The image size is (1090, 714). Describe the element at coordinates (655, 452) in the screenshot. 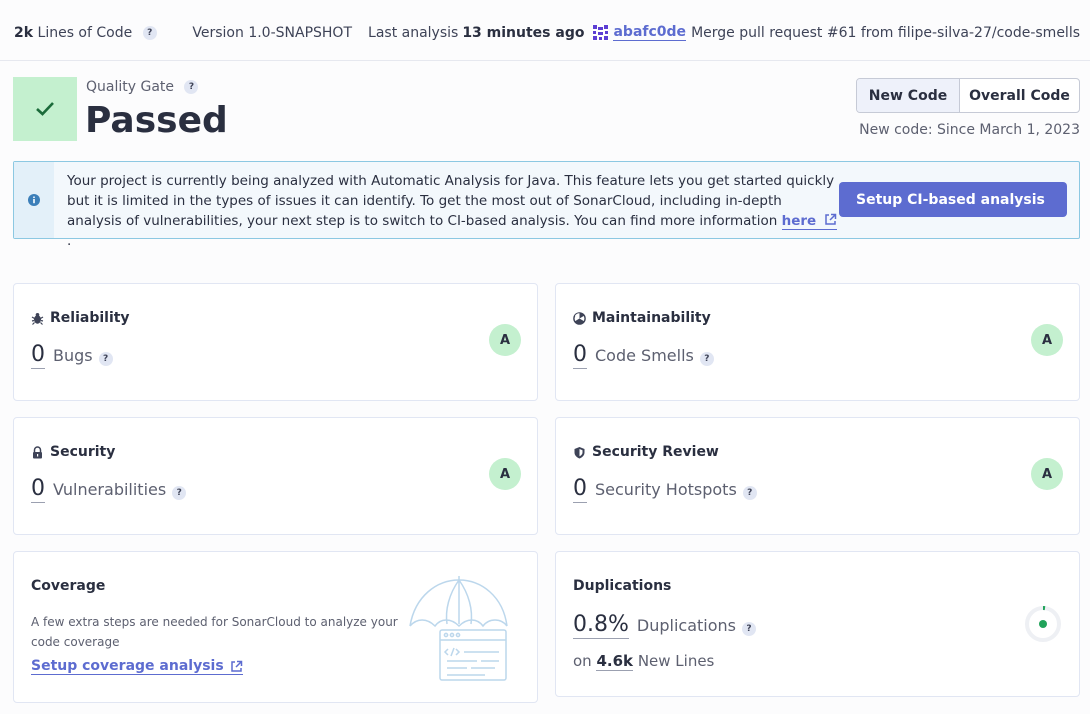

I see `security-review-title-text: Security Review` at that location.